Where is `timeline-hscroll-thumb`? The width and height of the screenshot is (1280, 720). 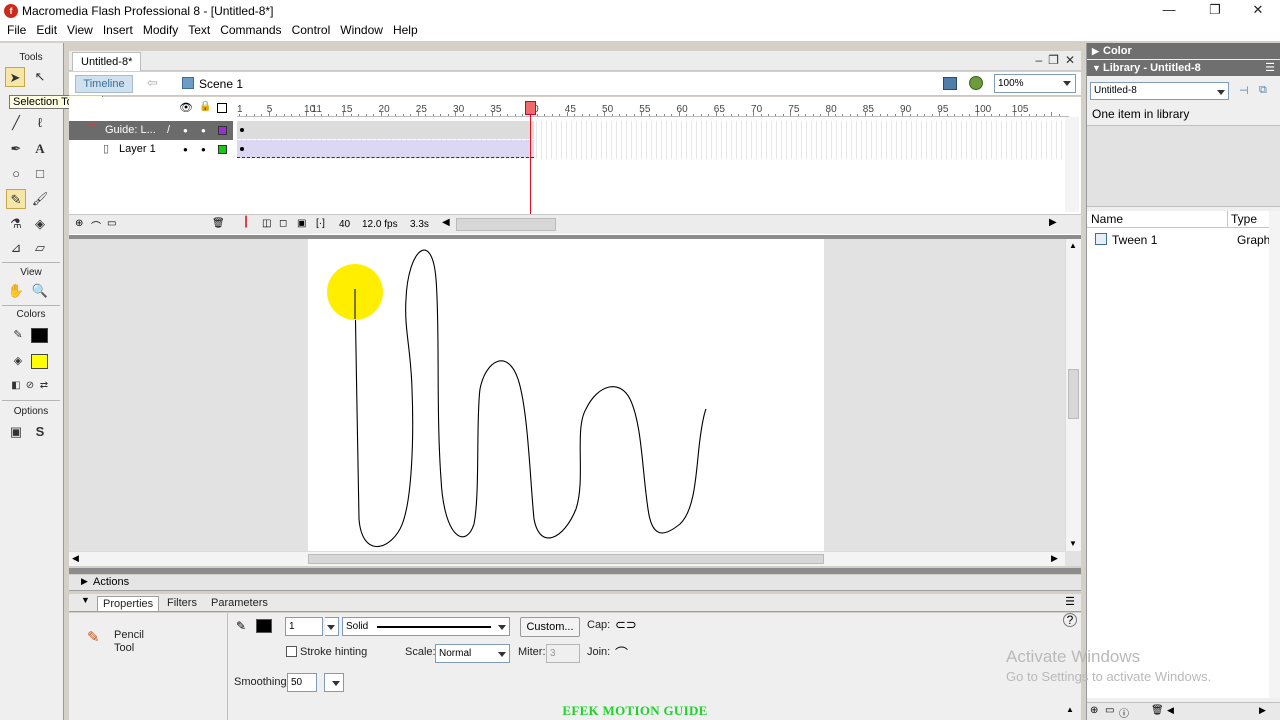 timeline-hscroll-thumb is located at coordinates (506, 224).